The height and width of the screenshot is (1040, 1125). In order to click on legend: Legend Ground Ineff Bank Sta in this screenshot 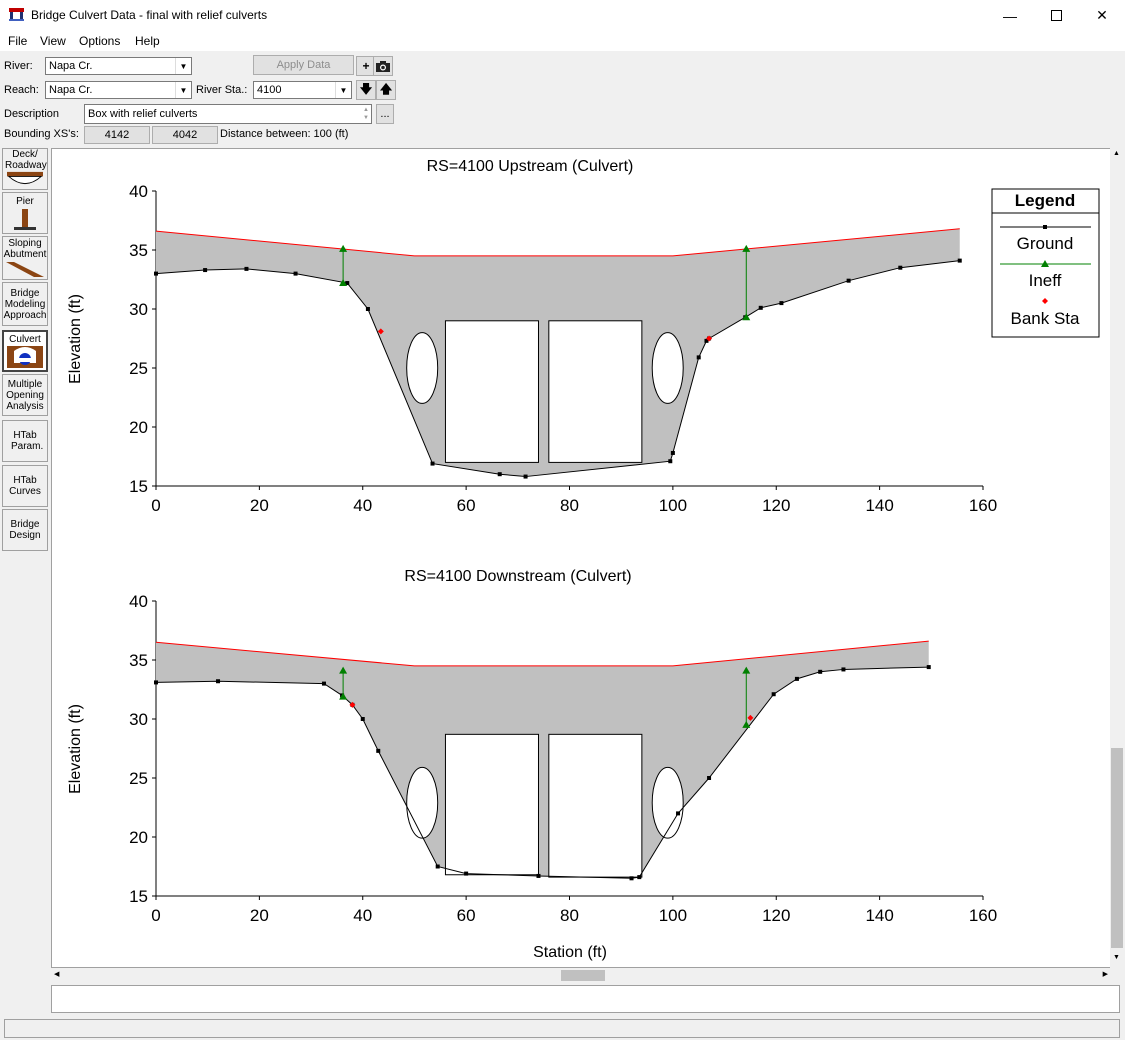, I will do `click(1045, 263)`.